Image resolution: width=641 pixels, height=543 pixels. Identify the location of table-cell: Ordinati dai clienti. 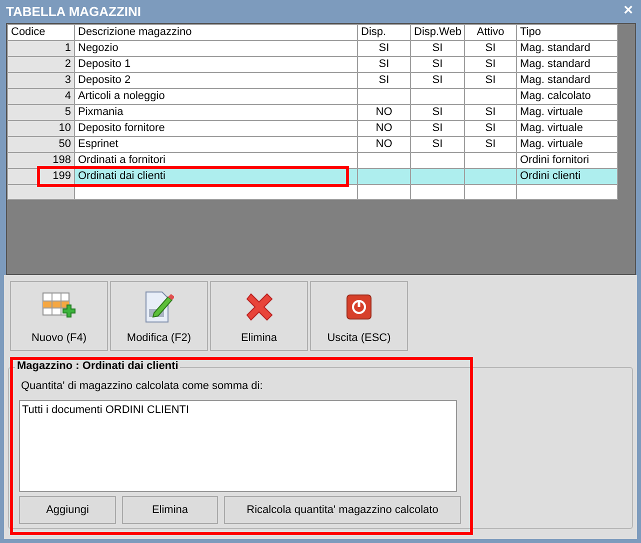
(216, 176).